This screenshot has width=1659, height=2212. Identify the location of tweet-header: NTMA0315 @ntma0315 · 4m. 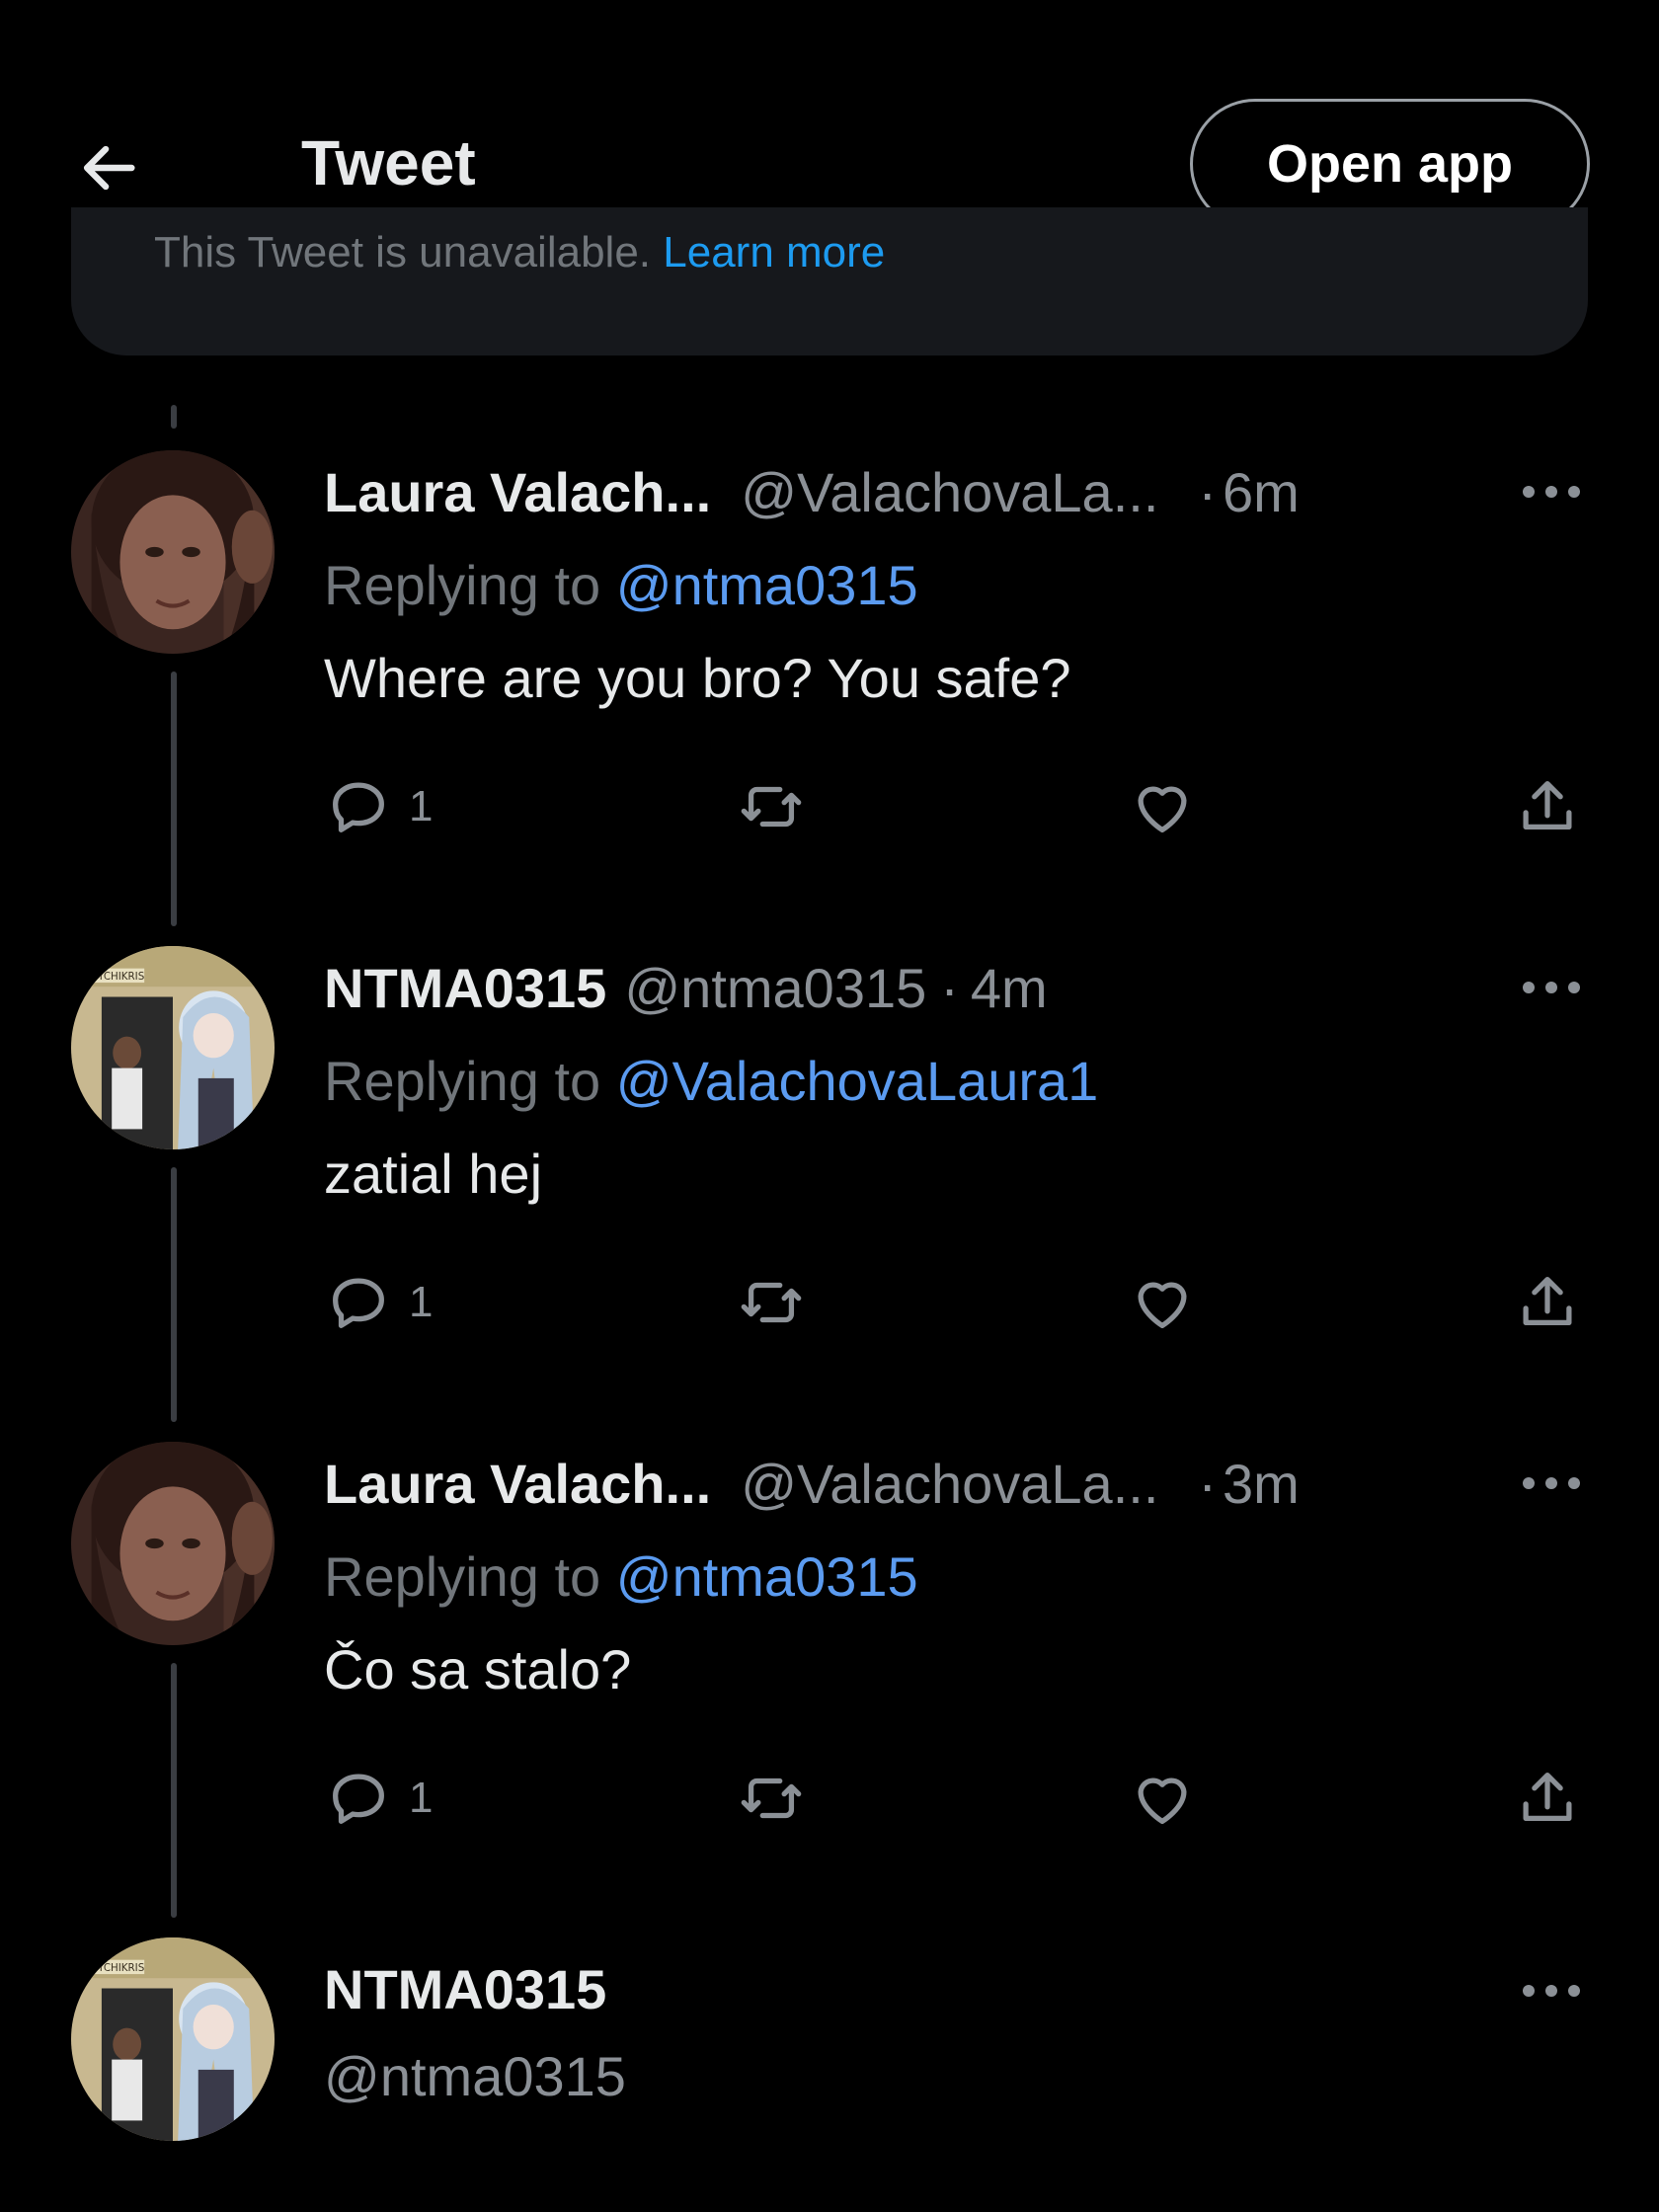
(686, 988).